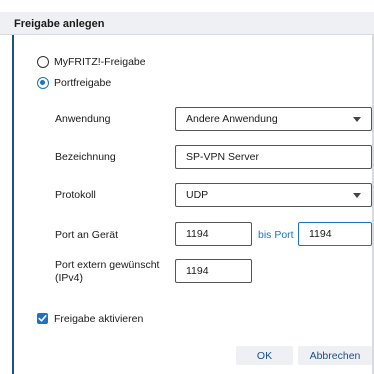 Image resolution: width=374 pixels, height=374 pixels. Describe the element at coordinates (43, 62) in the screenshot. I see `radio-myfritz` at that location.